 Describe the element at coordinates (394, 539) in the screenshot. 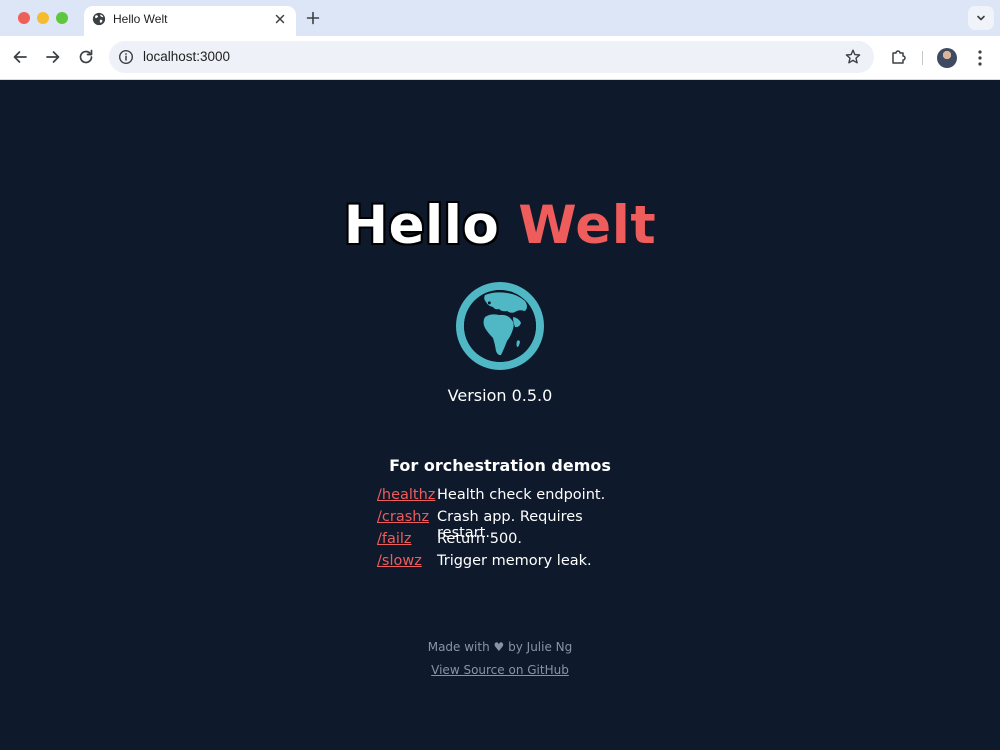

I see `failz-link: /failz` at that location.